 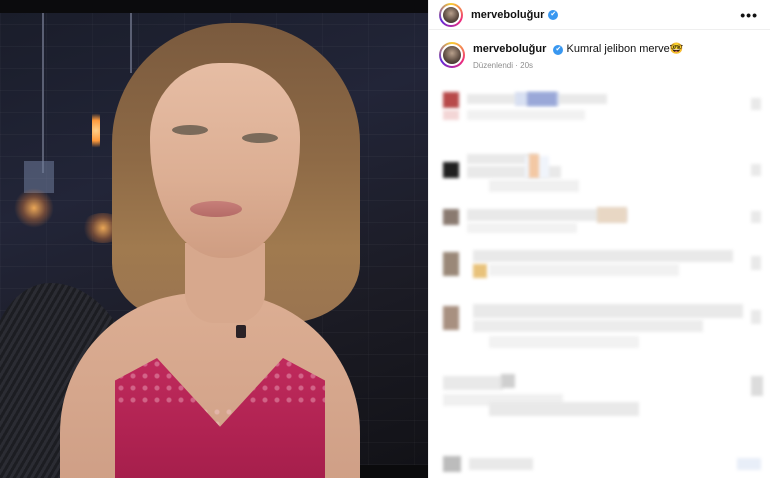 What do you see at coordinates (452, 55) in the screenshot?
I see `caption-avatar` at bounding box center [452, 55].